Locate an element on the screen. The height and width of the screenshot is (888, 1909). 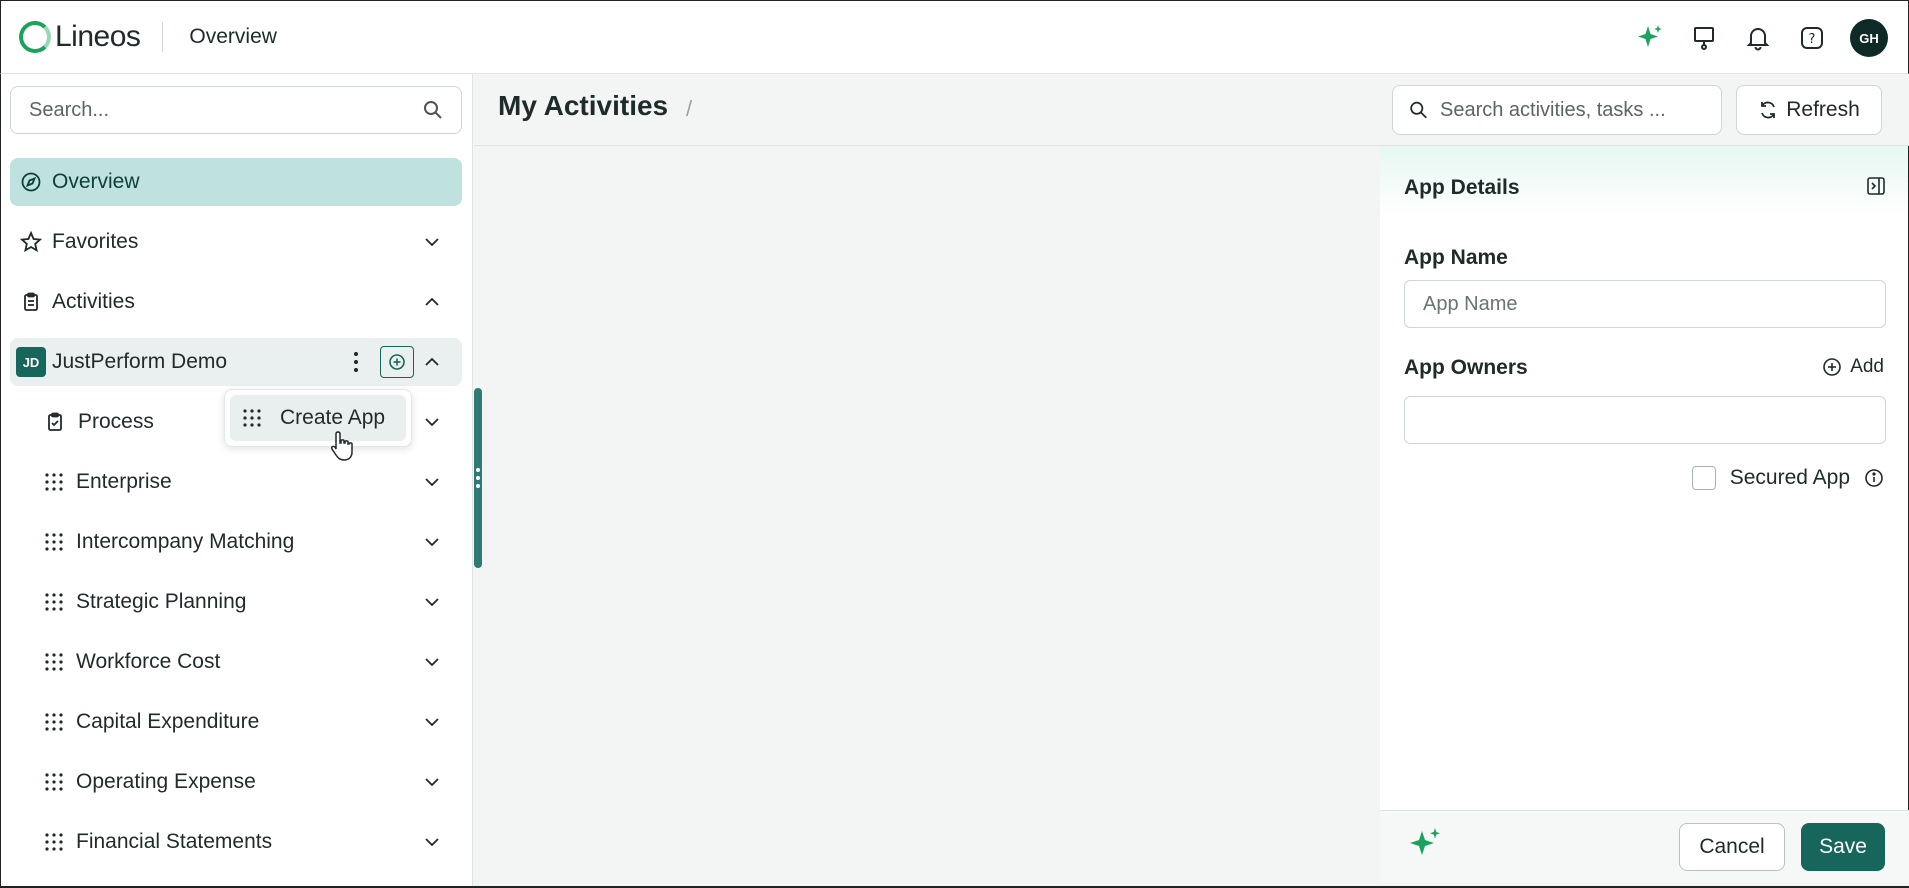
activities-search is located at coordinates (1557, 110).